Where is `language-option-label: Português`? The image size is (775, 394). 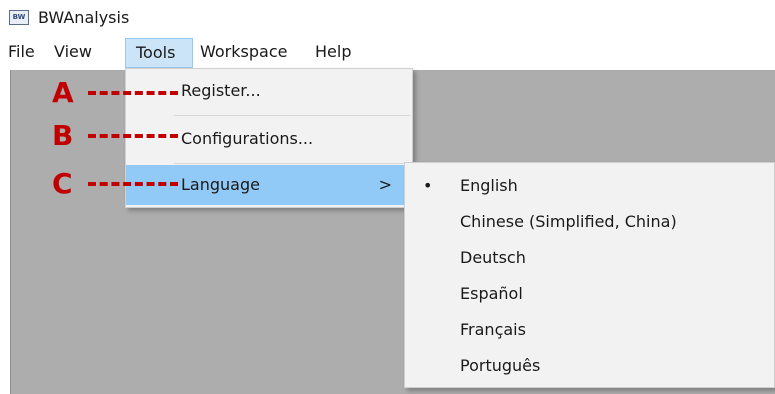
language-option-label: Português is located at coordinates (500, 365).